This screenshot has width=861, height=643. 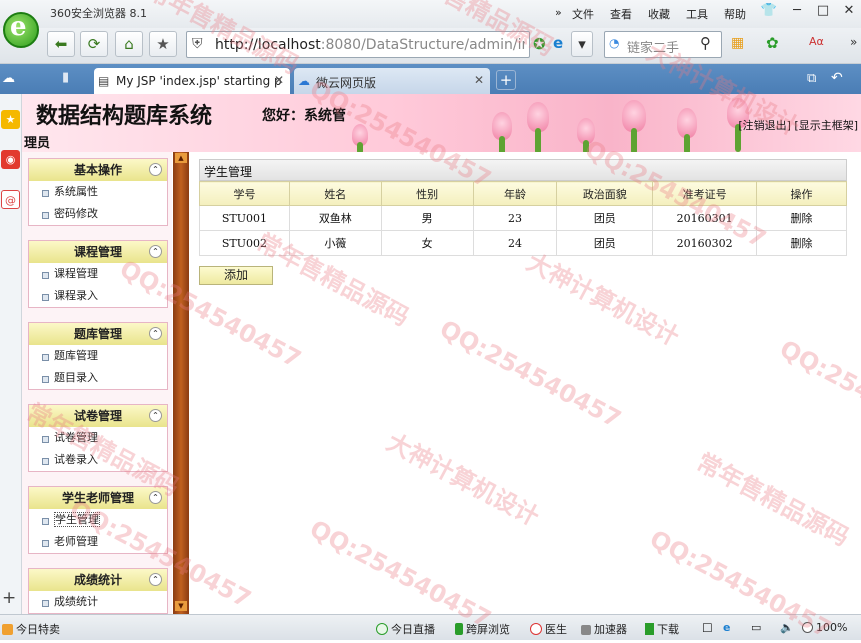 I want to click on cell-gender: 男, so click(x=427, y=218).